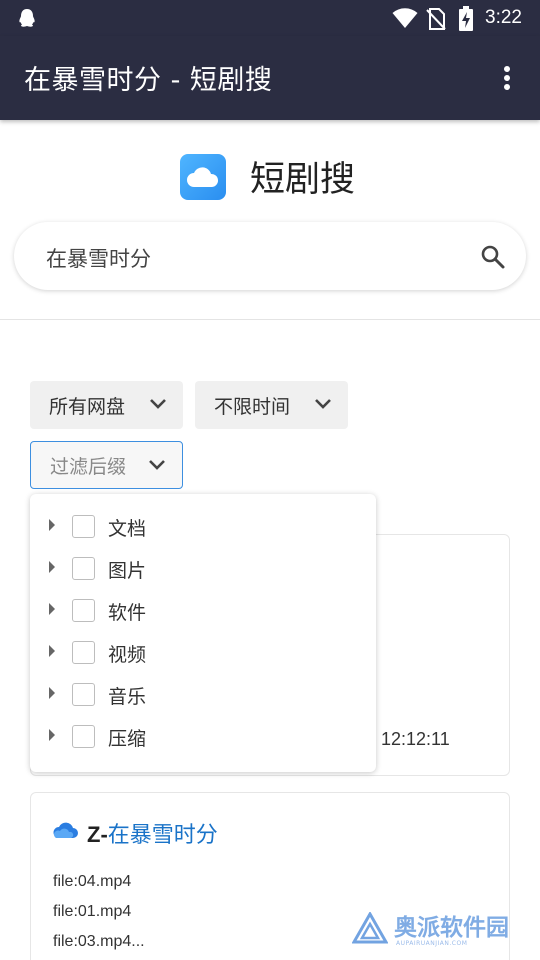 Image resolution: width=540 pixels, height=960 pixels. I want to click on suffix-option-software: 软件, so click(203, 610).